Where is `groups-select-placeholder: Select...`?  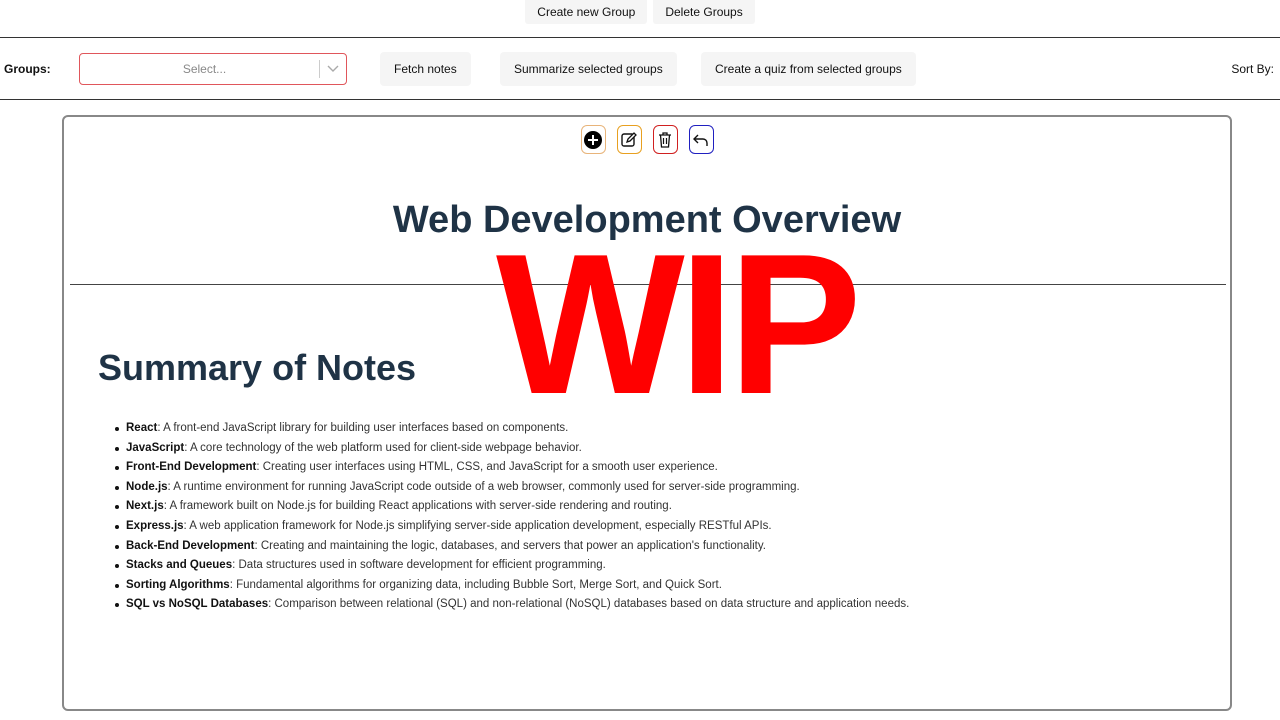
groups-select-placeholder: Select... is located at coordinates (204, 69).